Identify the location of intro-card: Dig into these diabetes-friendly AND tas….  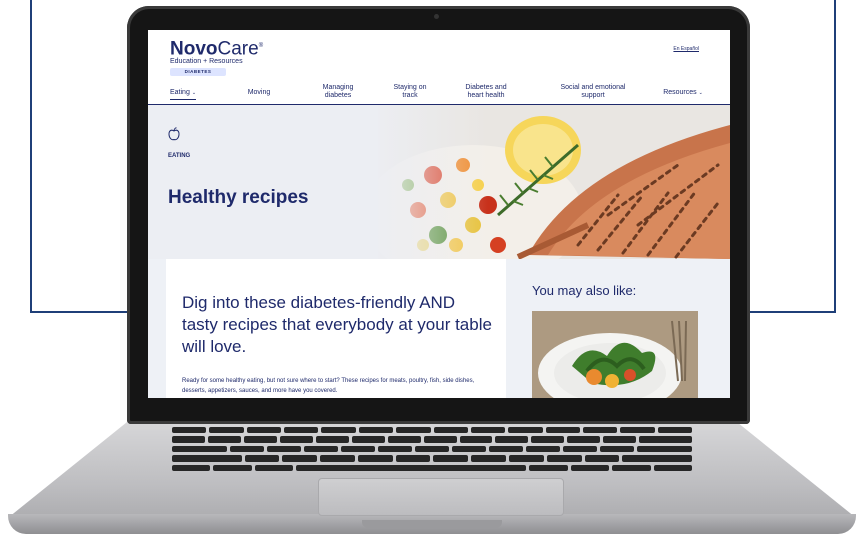
(336, 328).